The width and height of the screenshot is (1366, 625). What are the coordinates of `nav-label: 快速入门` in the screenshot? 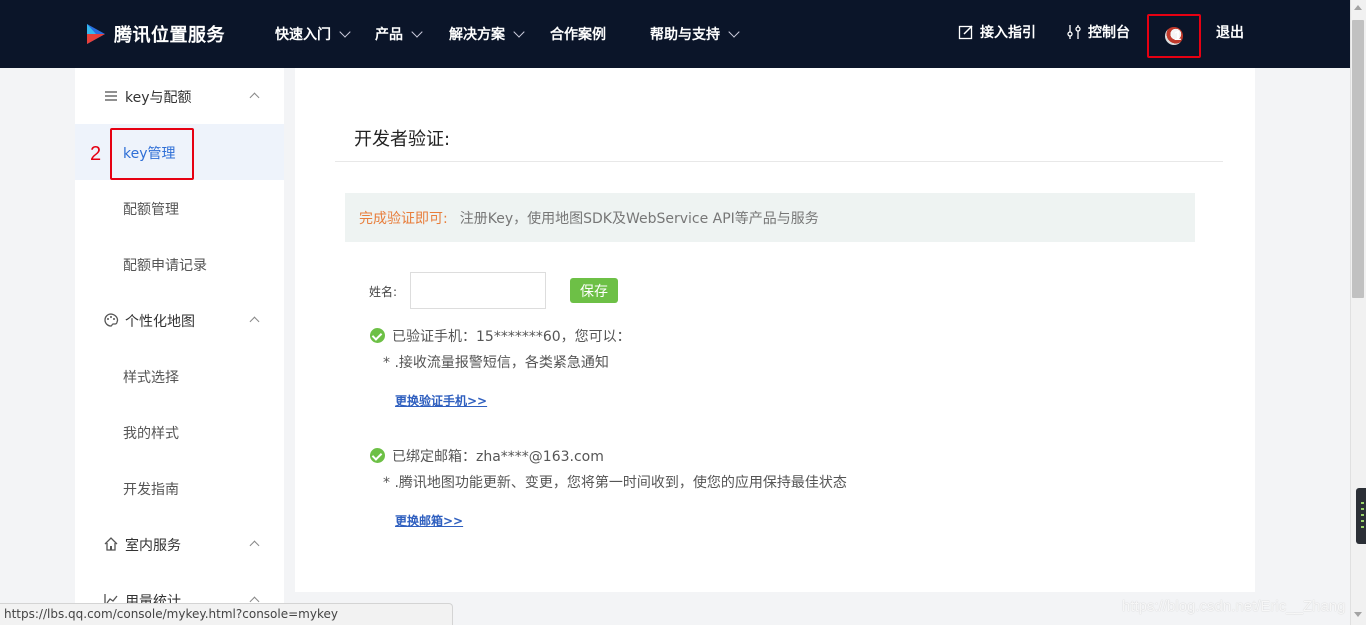 It's located at (303, 35).